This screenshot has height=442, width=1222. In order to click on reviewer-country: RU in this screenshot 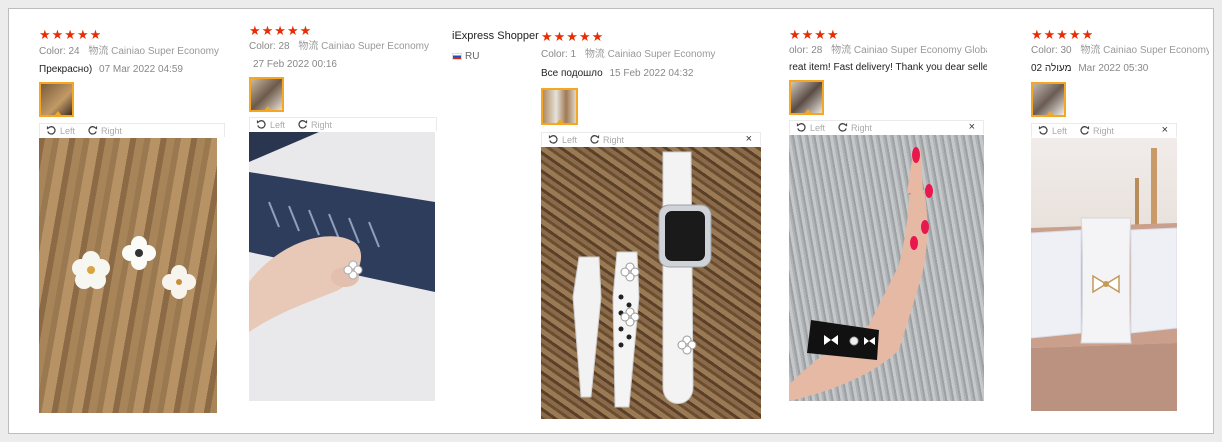, I will do `click(465, 56)`.